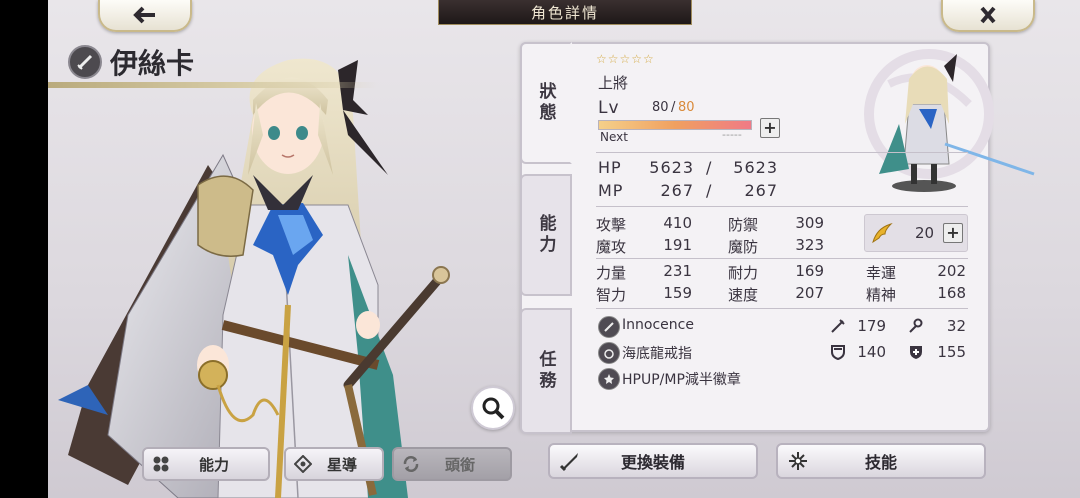 The height and width of the screenshot is (498, 1080). I want to click on name-underline, so click(213, 85).